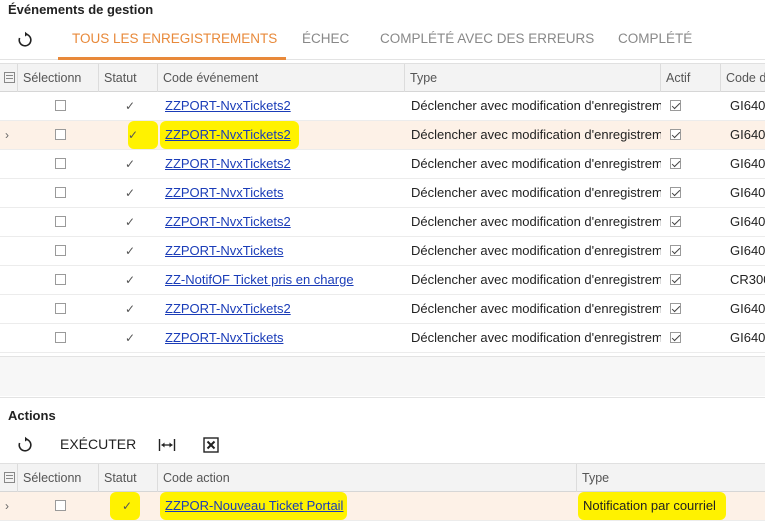  I want to click on excel-export-icon, so click(211, 446).